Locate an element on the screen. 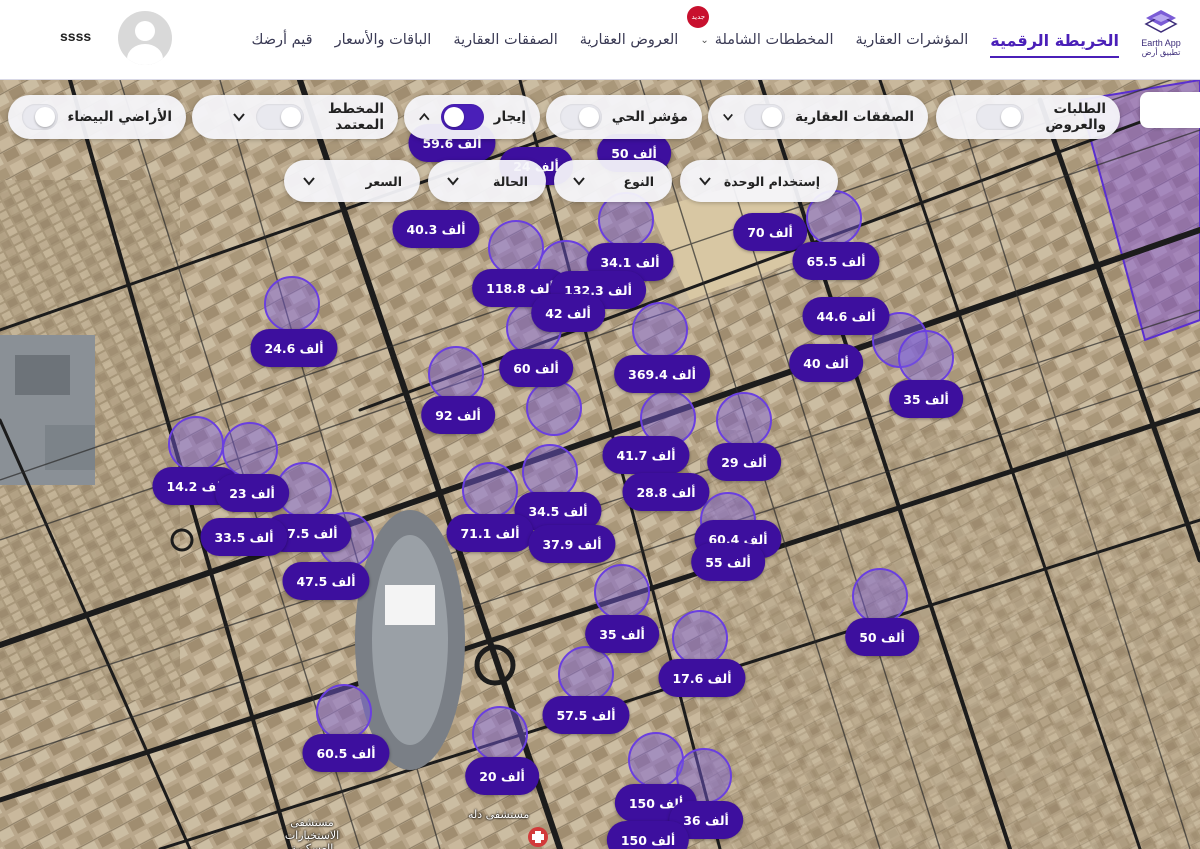  price-marker: 40 ألف is located at coordinates (826, 363).